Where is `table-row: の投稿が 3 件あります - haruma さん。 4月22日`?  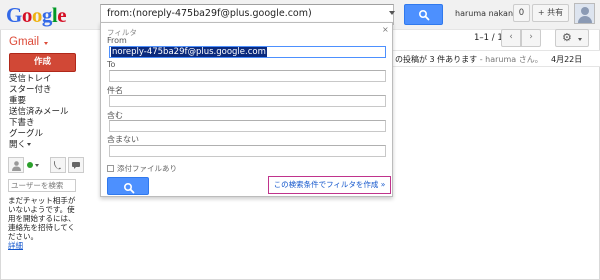 table-row: の投稿が 3 件あります - haruma さん。 4月22日 is located at coordinates (496, 58).